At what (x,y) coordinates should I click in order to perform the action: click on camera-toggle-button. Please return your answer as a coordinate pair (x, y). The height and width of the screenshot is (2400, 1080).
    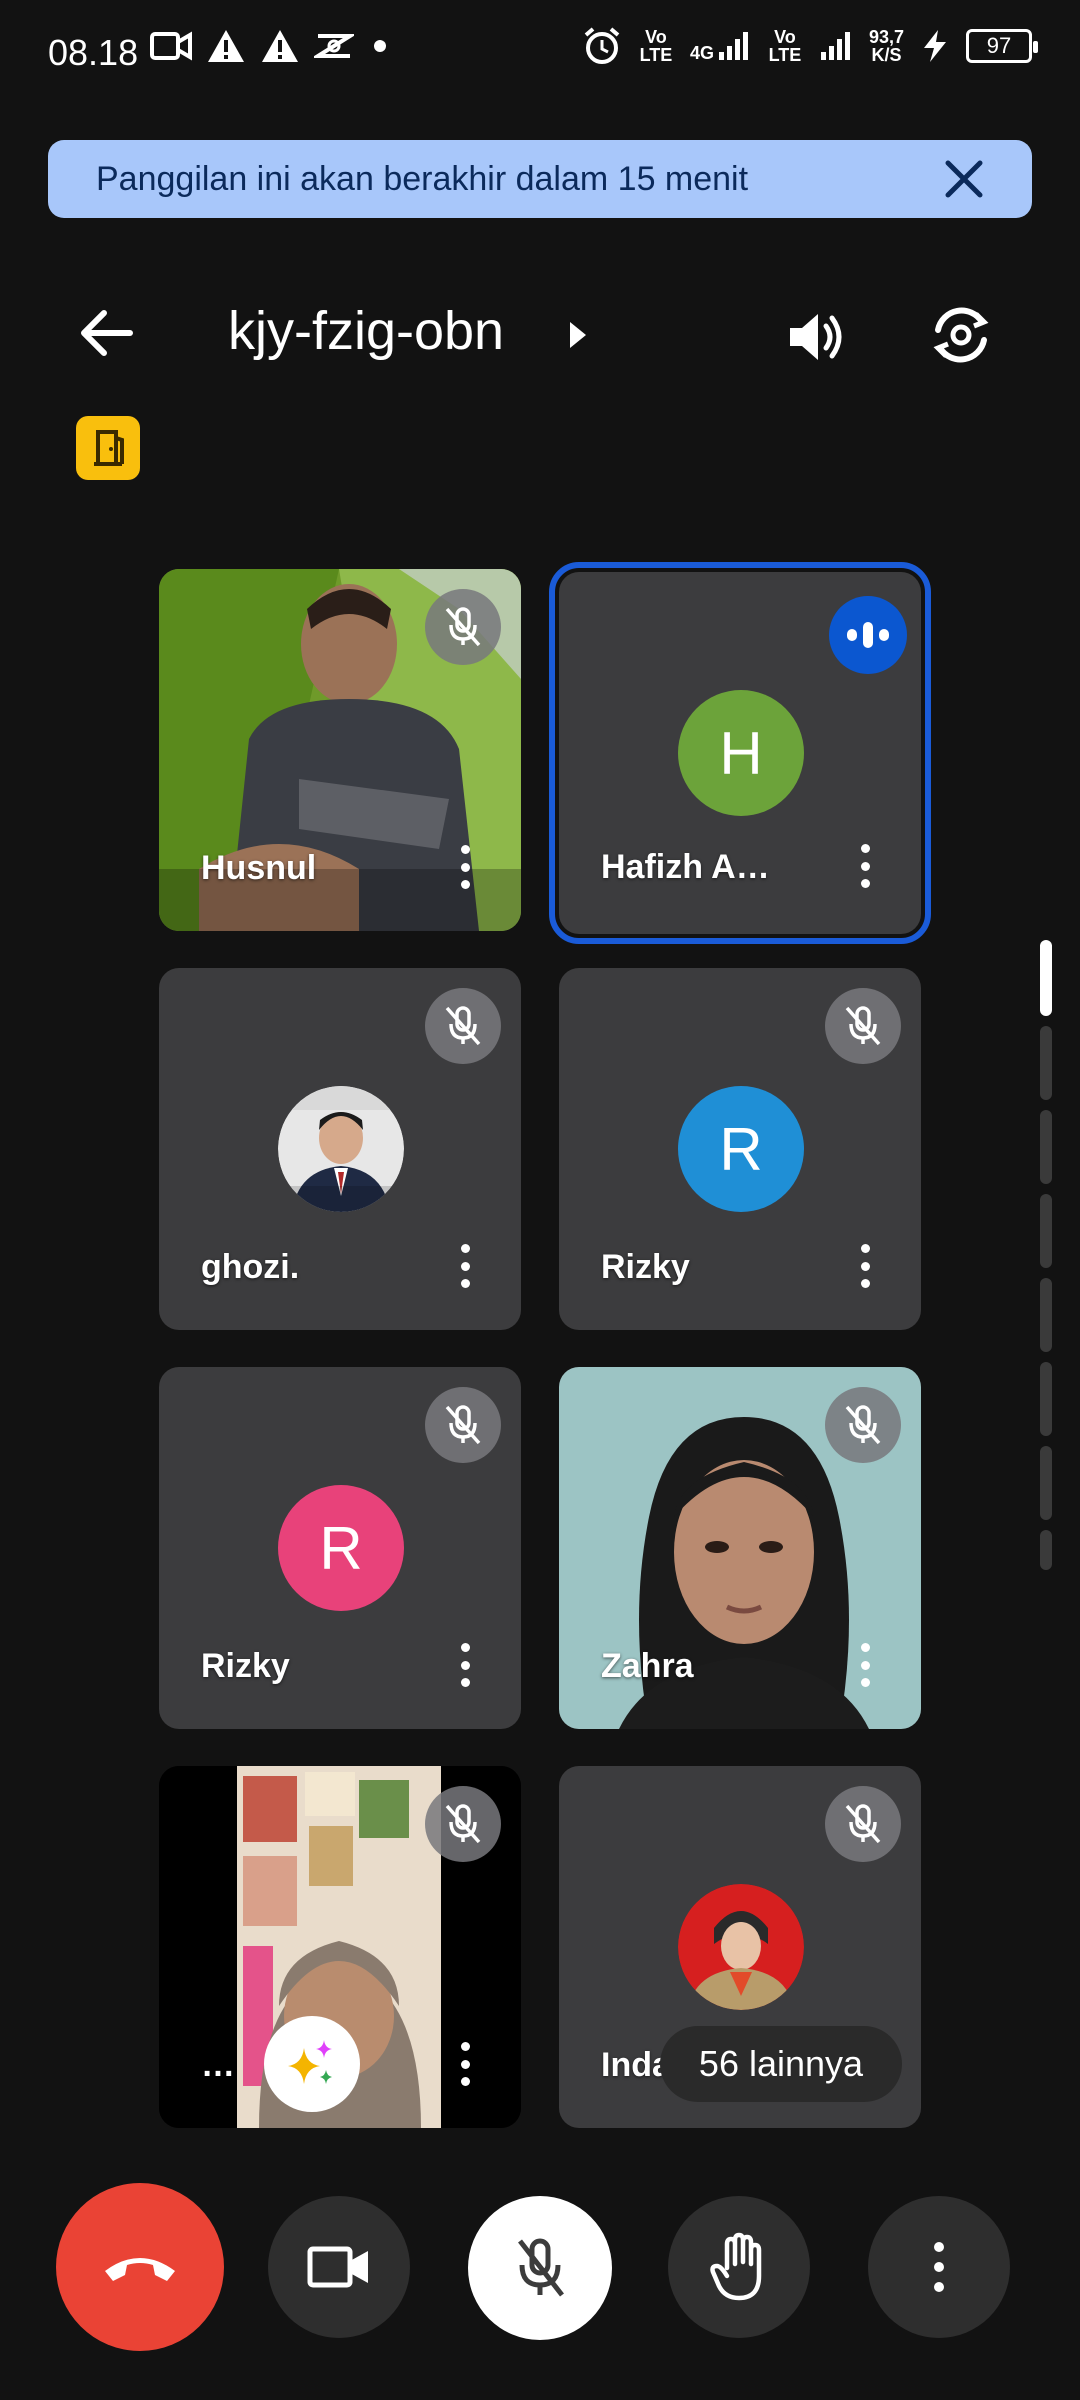
    Looking at the image, I should click on (339, 2267).